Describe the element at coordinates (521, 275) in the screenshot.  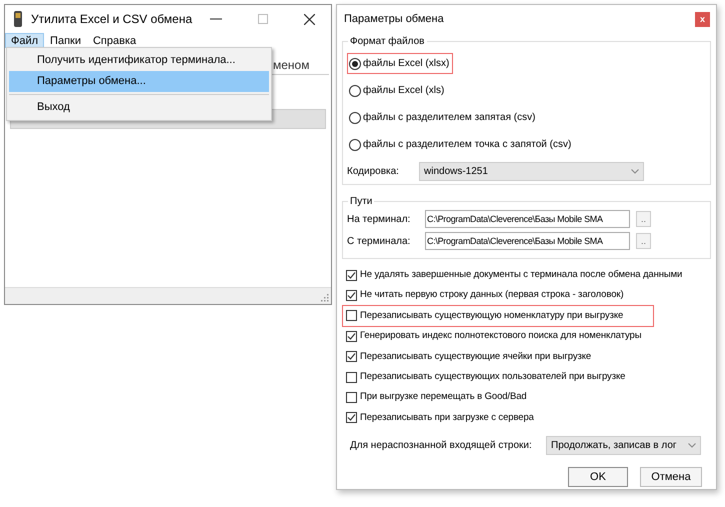
I see `checkbox-label: Не удалять завершенные документы с терминала после обмена данными` at that location.